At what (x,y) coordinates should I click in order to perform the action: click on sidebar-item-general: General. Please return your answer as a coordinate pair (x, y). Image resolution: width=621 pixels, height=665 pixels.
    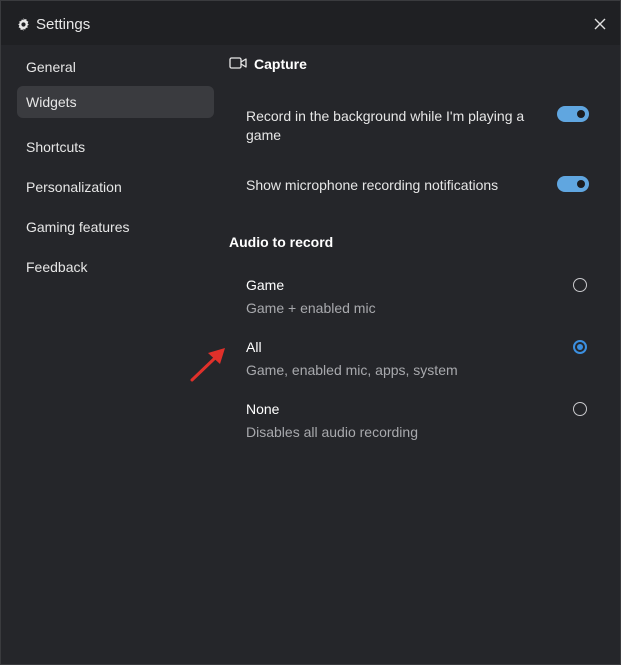
    Looking at the image, I should click on (115, 67).